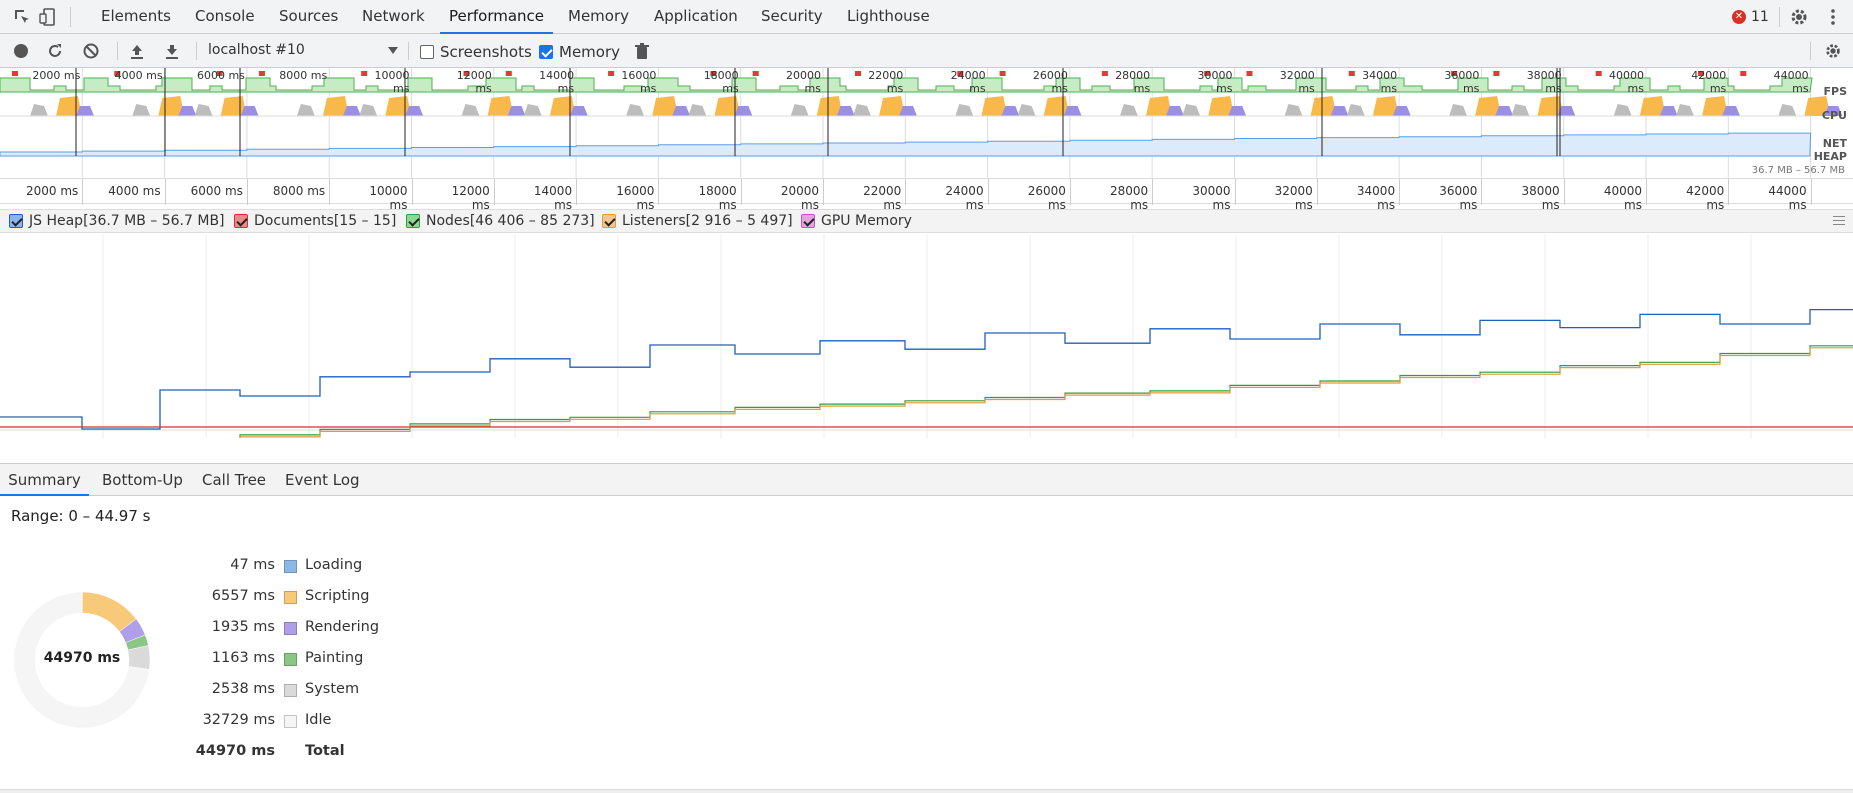  I want to click on error-counter: ✕ 11, so click(1750, 17).